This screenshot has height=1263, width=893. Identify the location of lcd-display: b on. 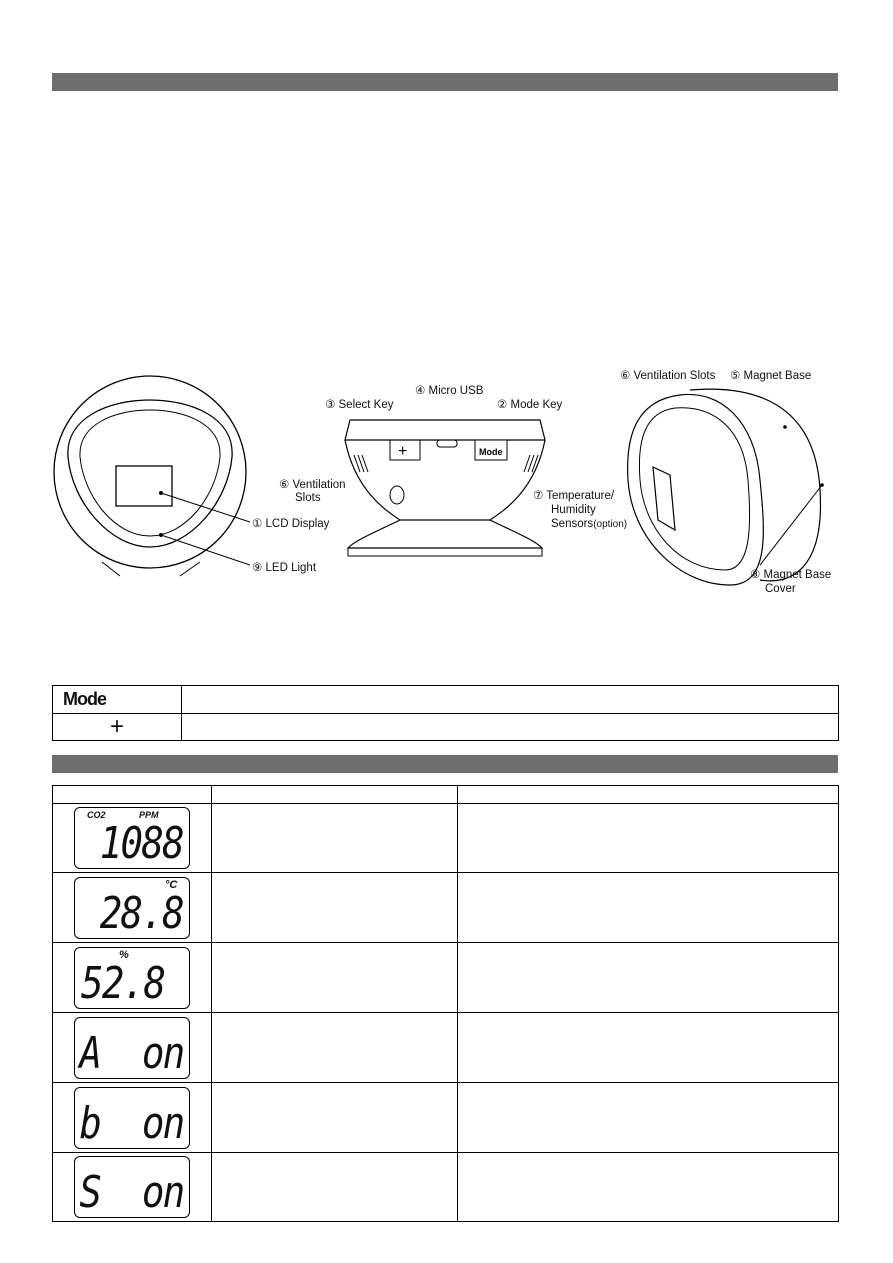
(132, 1117).